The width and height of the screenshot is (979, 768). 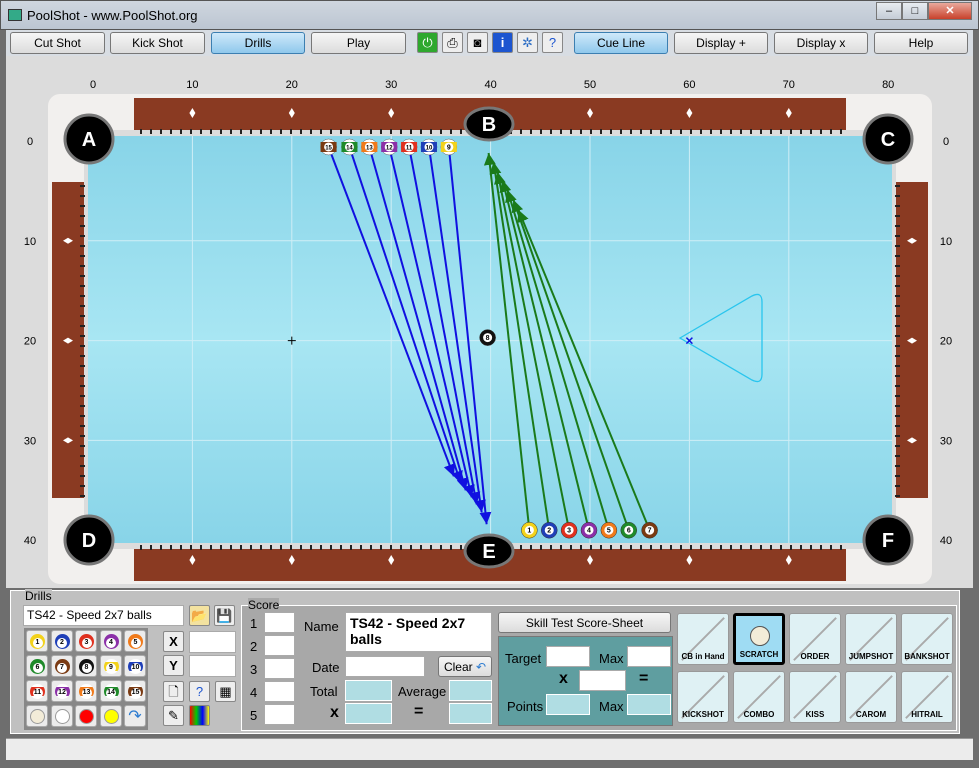 What do you see at coordinates (110, 691) in the screenshot?
I see `palette-ball-14: 14` at bounding box center [110, 691].